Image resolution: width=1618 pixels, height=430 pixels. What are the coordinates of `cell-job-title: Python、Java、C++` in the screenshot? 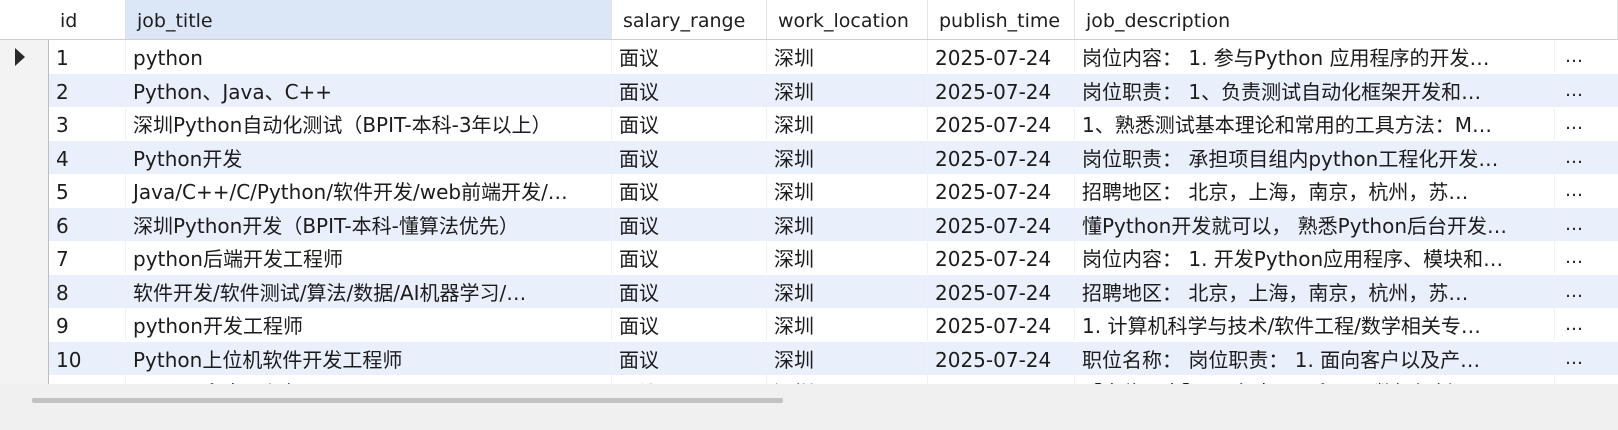 It's located at (369, 90).